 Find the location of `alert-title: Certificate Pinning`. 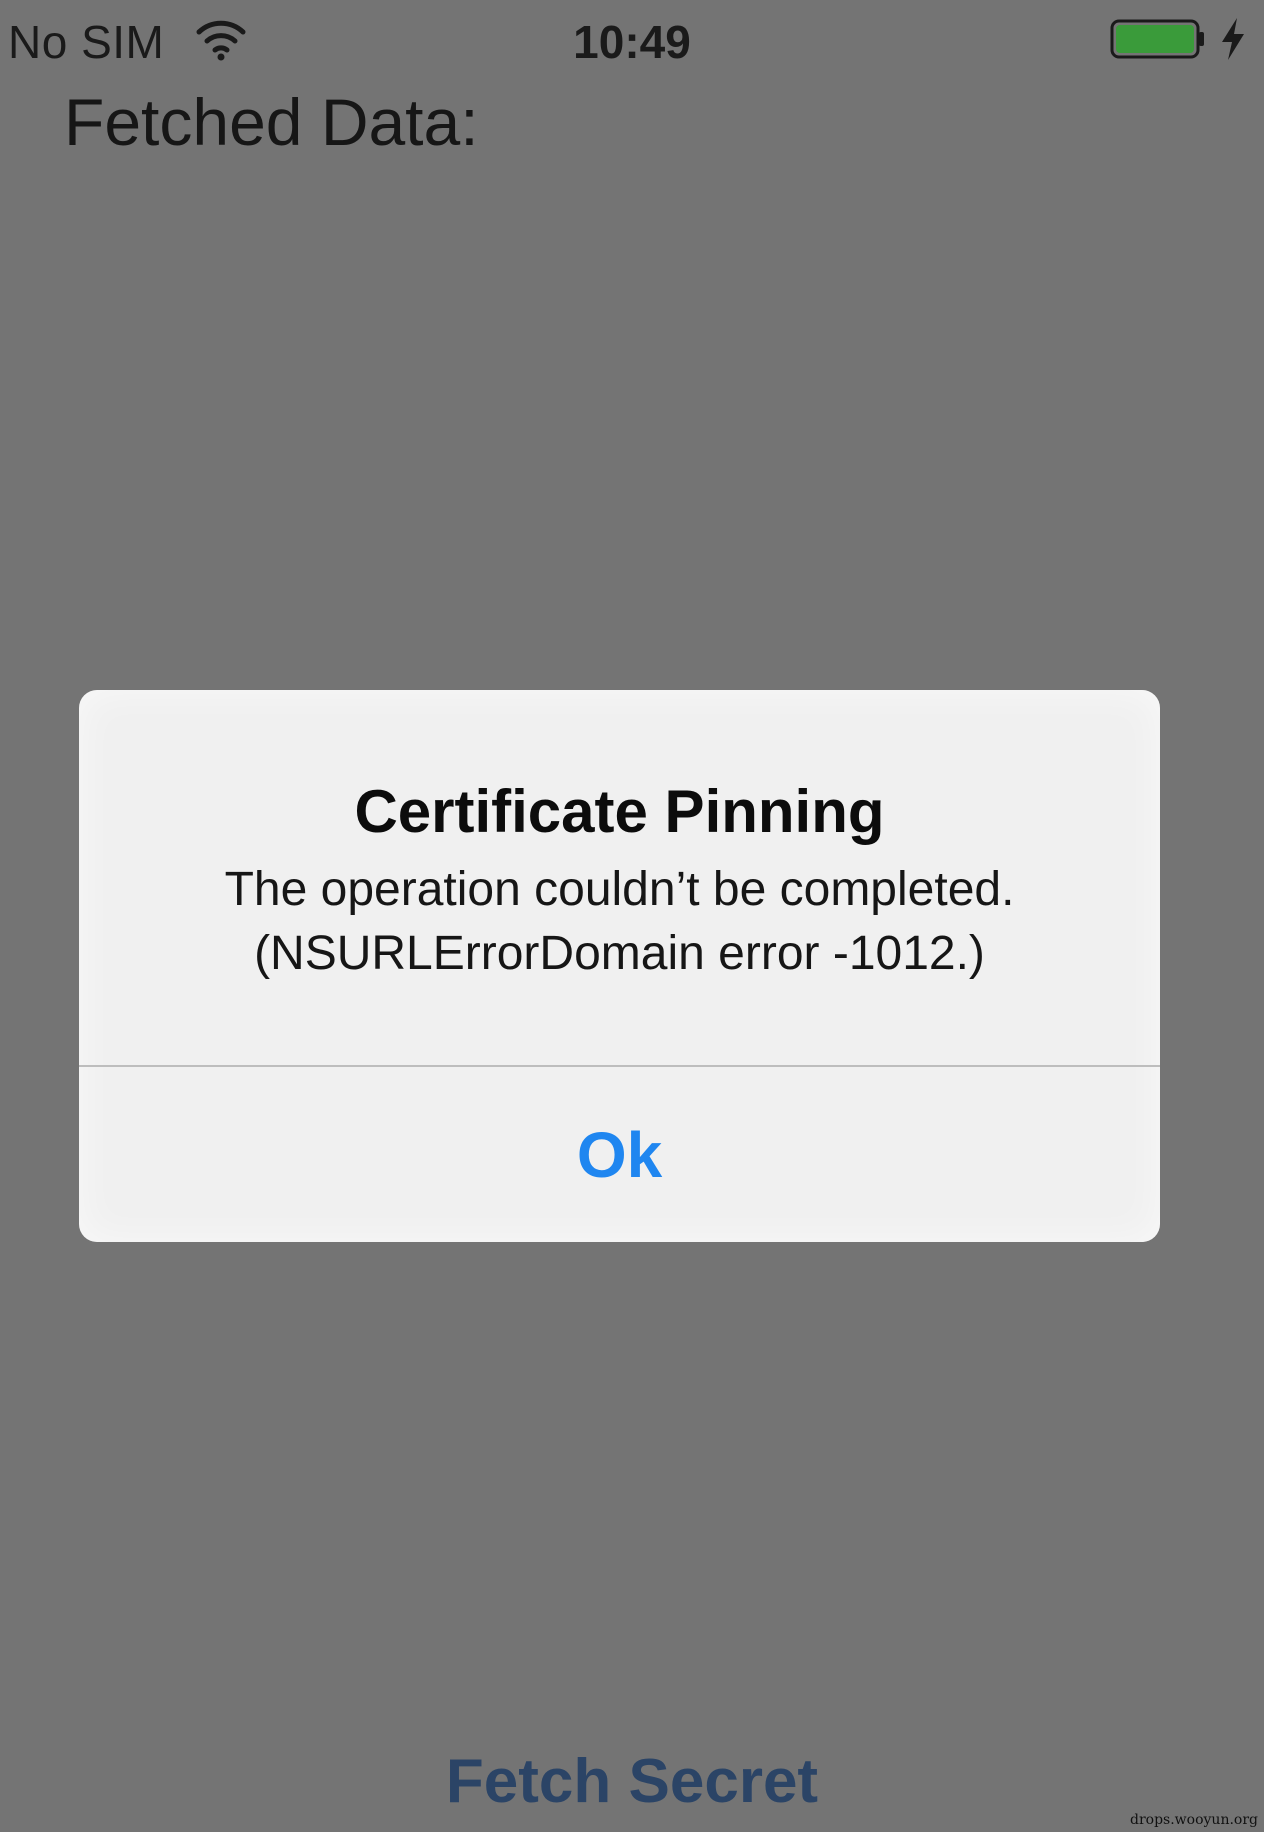

alert-title: Certificate Pinning is located at coordinates (619, 811).